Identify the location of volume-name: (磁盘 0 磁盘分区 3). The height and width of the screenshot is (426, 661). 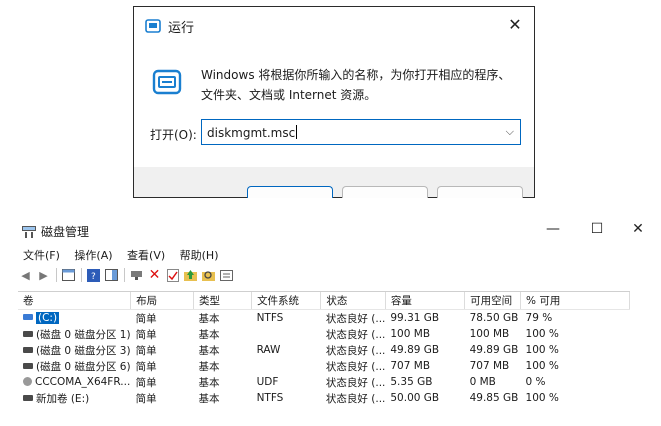
(83, 350).